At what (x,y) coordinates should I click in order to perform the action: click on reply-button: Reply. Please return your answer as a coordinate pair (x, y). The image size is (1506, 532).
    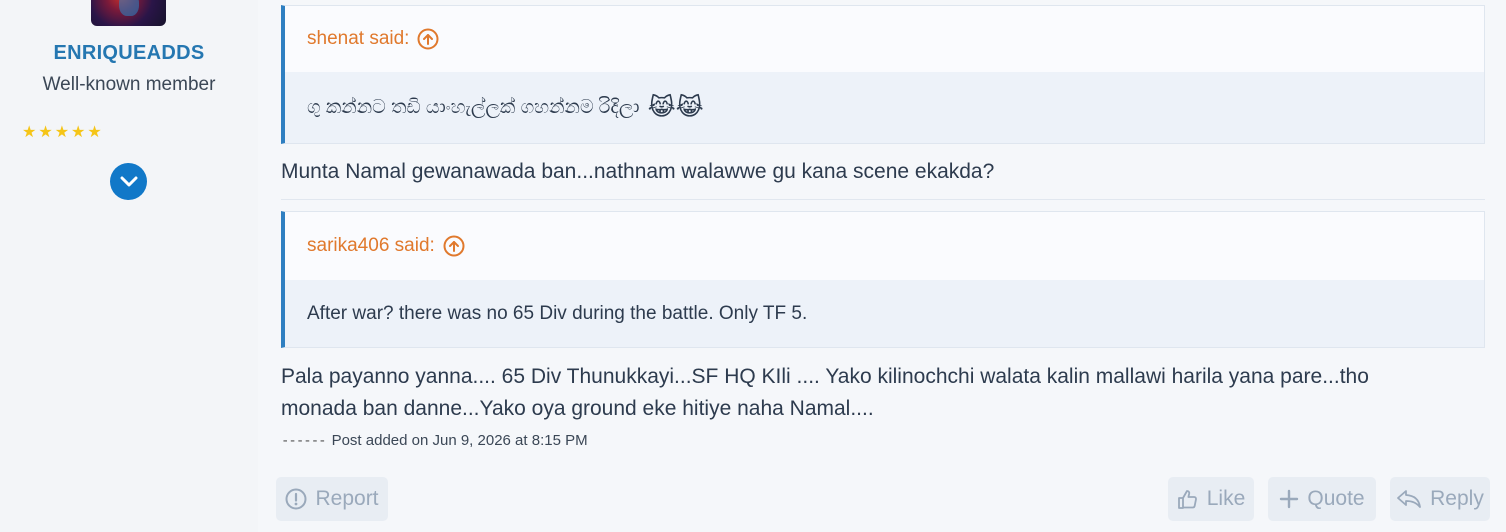
    Looking at the image, I should click on (1440, 499).